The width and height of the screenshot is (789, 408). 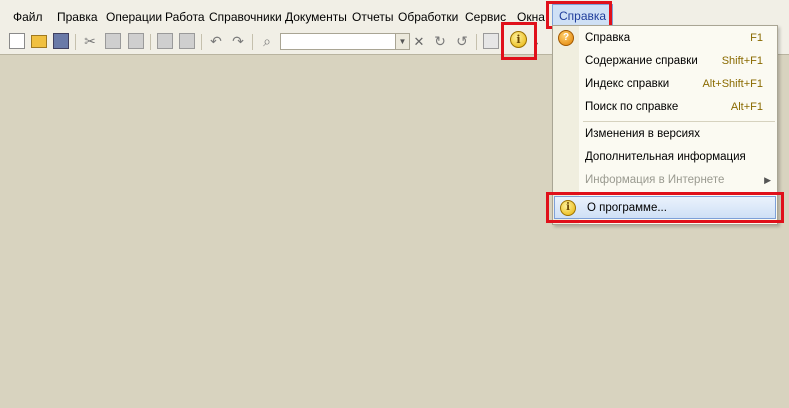 I want to click on menu-item-internet-info: Информация в Интернете ▶, so click(x=665, y=180).